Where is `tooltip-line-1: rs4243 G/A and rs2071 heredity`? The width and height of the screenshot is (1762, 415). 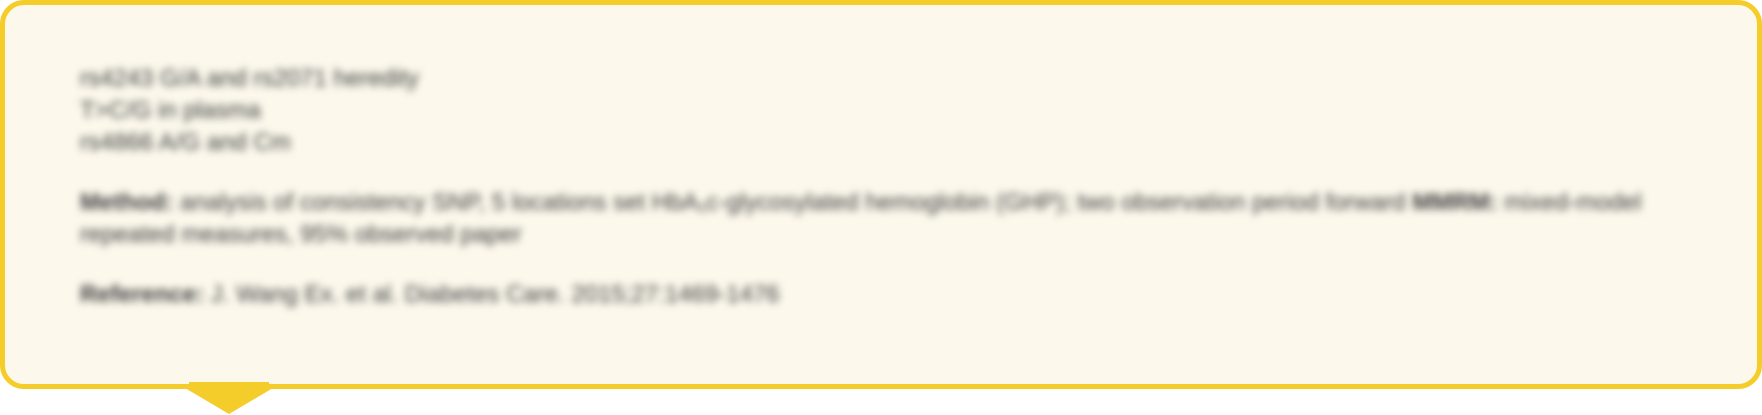 tooltip-line-1: rs4243 G/A and rs2071 heredity is located at coordinates (249, 78).